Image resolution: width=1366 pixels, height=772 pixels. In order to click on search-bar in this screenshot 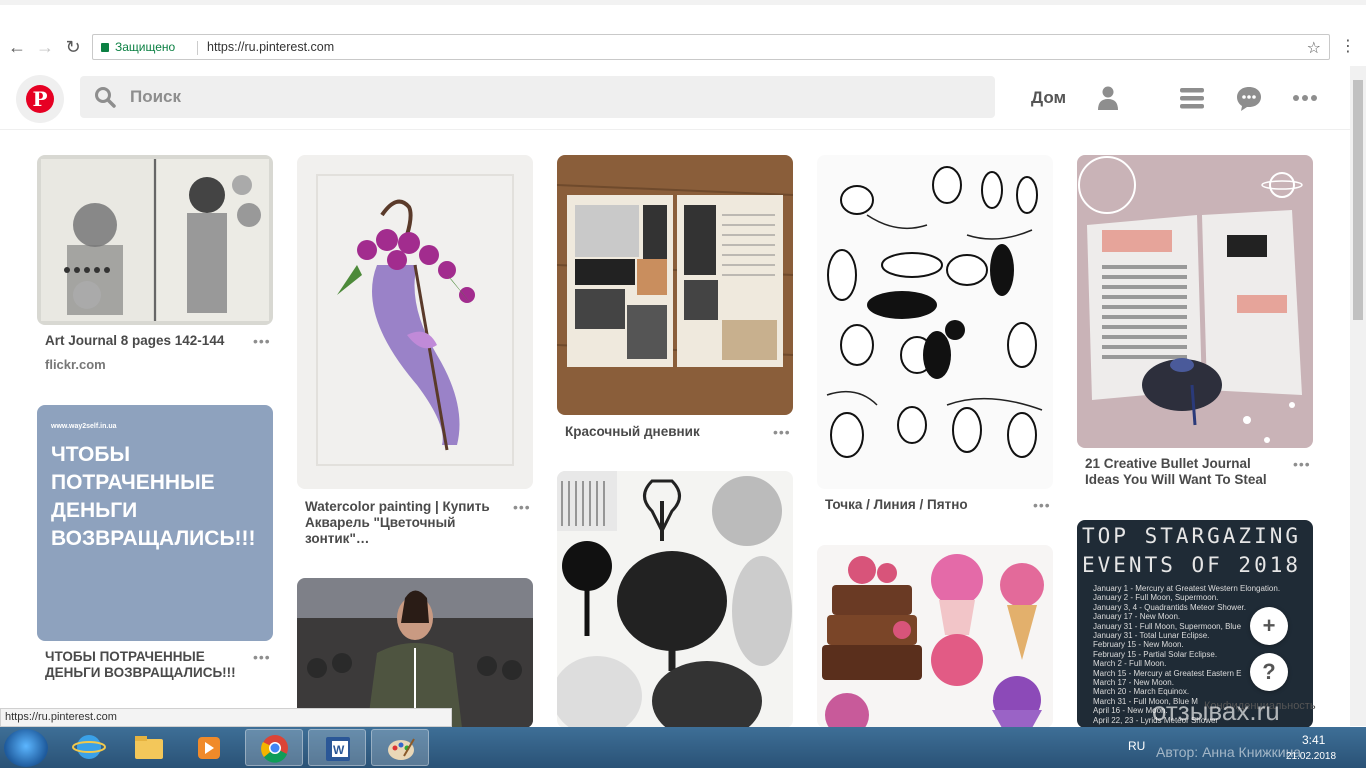, I will do `click(537, 97)`.